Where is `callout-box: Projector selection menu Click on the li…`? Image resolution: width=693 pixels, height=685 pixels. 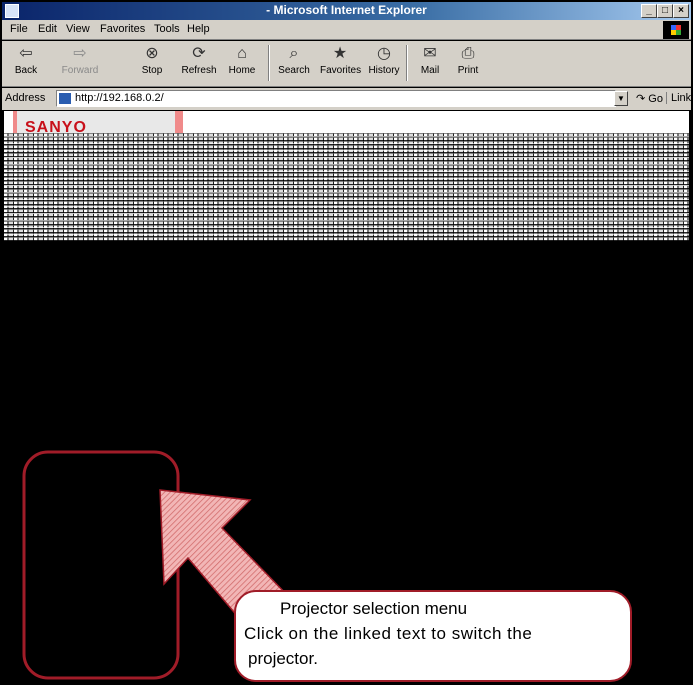
callout-box: Projector selection menu Click on the li… is located at coordinates (433, 636).